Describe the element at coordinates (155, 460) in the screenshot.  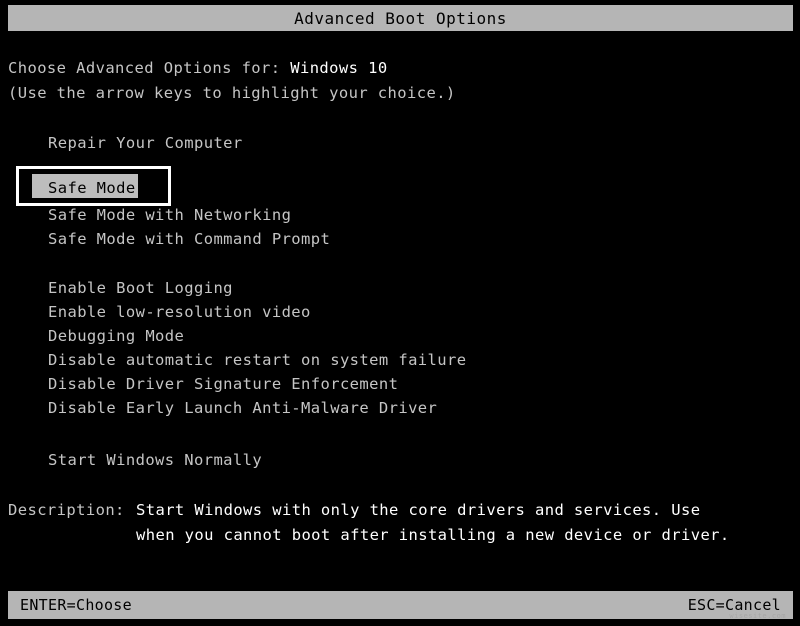
I see `menu-item: Start Windows Normally` at that location.